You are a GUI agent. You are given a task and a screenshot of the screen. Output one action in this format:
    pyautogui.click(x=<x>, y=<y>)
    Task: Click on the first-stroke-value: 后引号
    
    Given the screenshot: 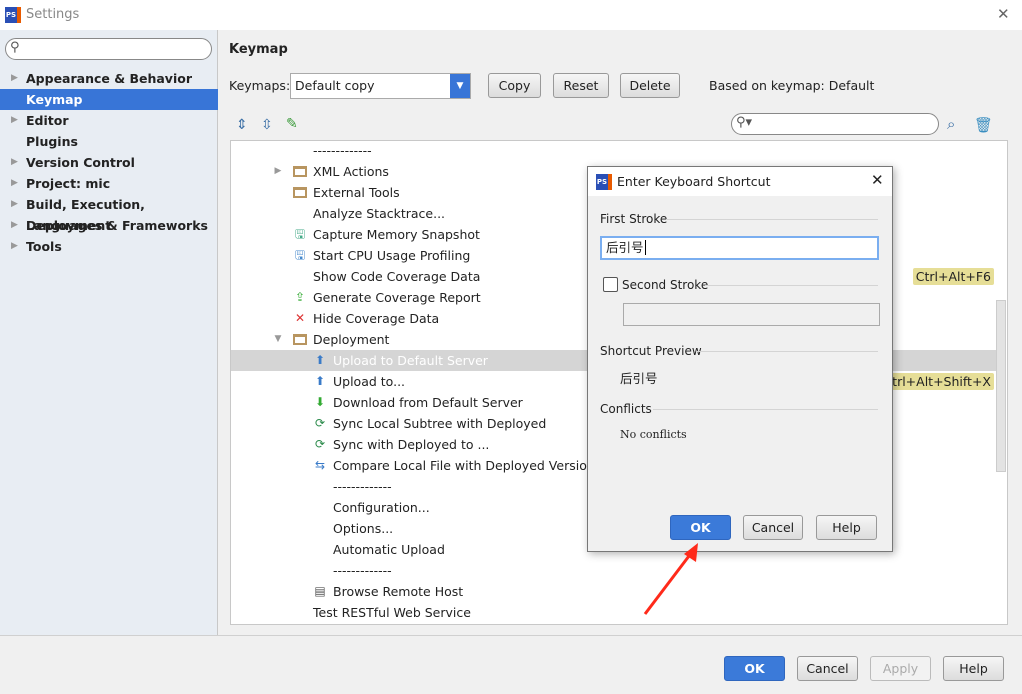 What is the action you would take?
    pyautogui.click(x=625, y=247)
    